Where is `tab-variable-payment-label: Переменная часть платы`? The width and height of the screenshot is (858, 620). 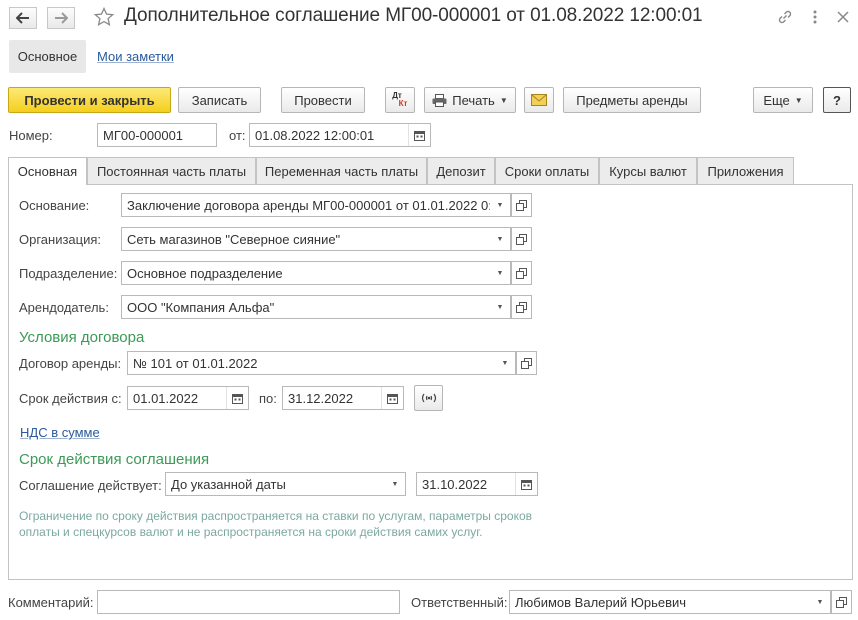 tab-variable-payment-label: Переменная часть платы is located at coordinates (341, 171).